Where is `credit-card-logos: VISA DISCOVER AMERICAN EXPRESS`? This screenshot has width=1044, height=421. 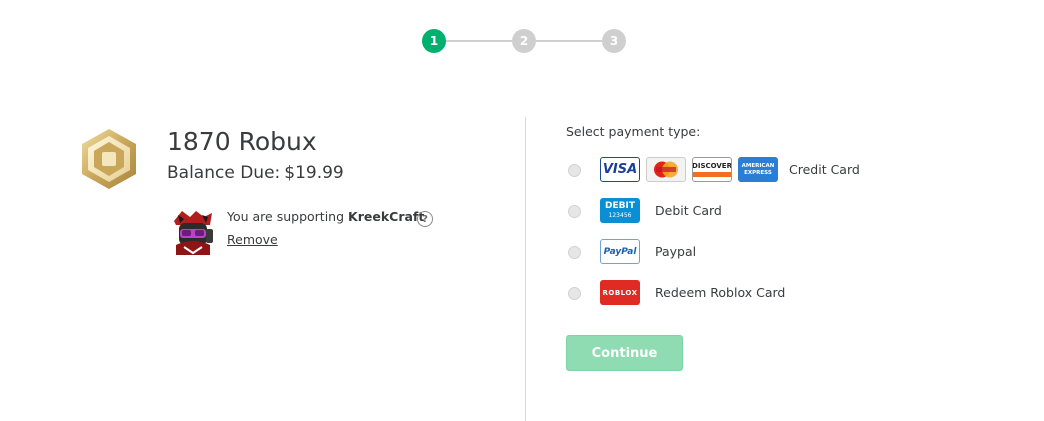 credit-card-logos: VISA DISCOVER AMERICAN EXPRESS is located at coordinates (689, 169).